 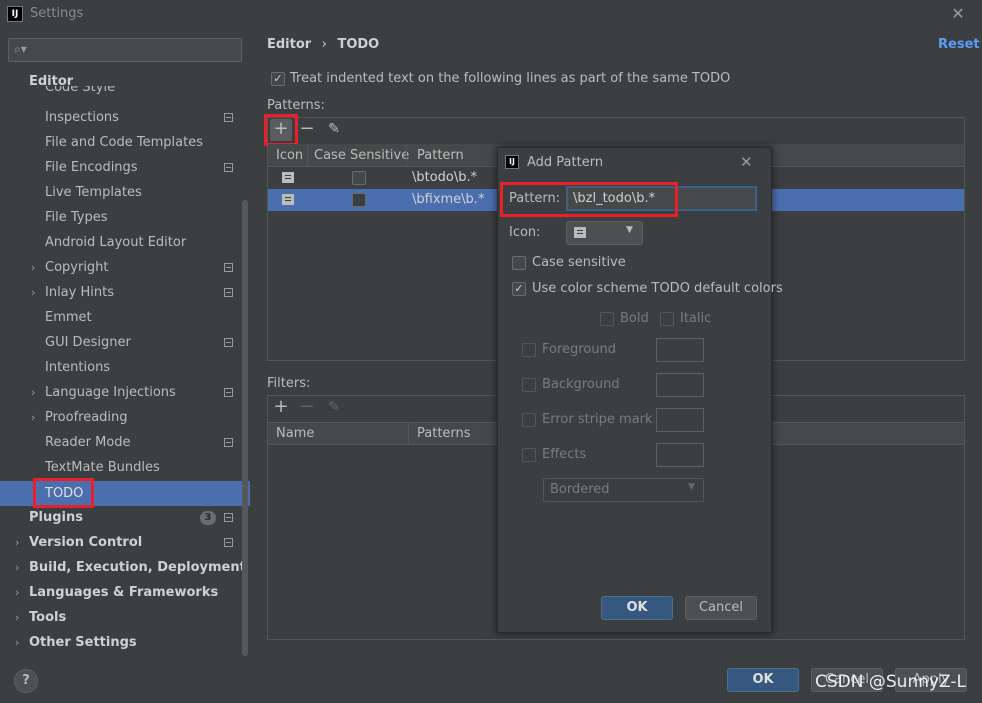 What do you see at coordinates (519, 289) in the screenshot?
I see `default-colors-checkbox: ✓` at bounding box center [519, 289].